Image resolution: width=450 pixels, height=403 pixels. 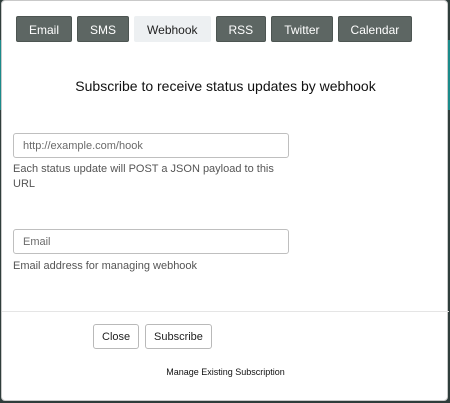 What do you see at coordinates (225, 372) in the screenshot?
I see `manage-subscription-link: Manage Existing Subscription` at bounding box center [225, 372].